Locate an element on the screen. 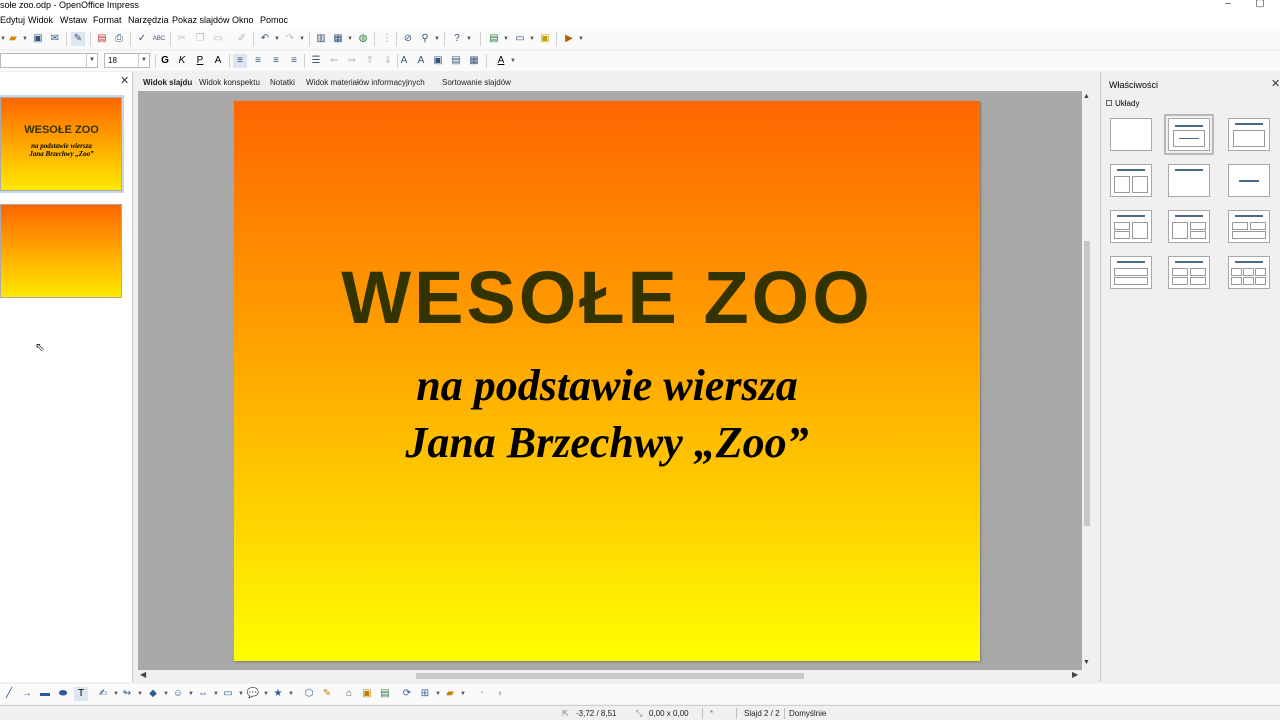 Image resolution: width=1280 pixels, height=720 pixels. bullets-icon: ☰ is located at coordinates (316, 61).